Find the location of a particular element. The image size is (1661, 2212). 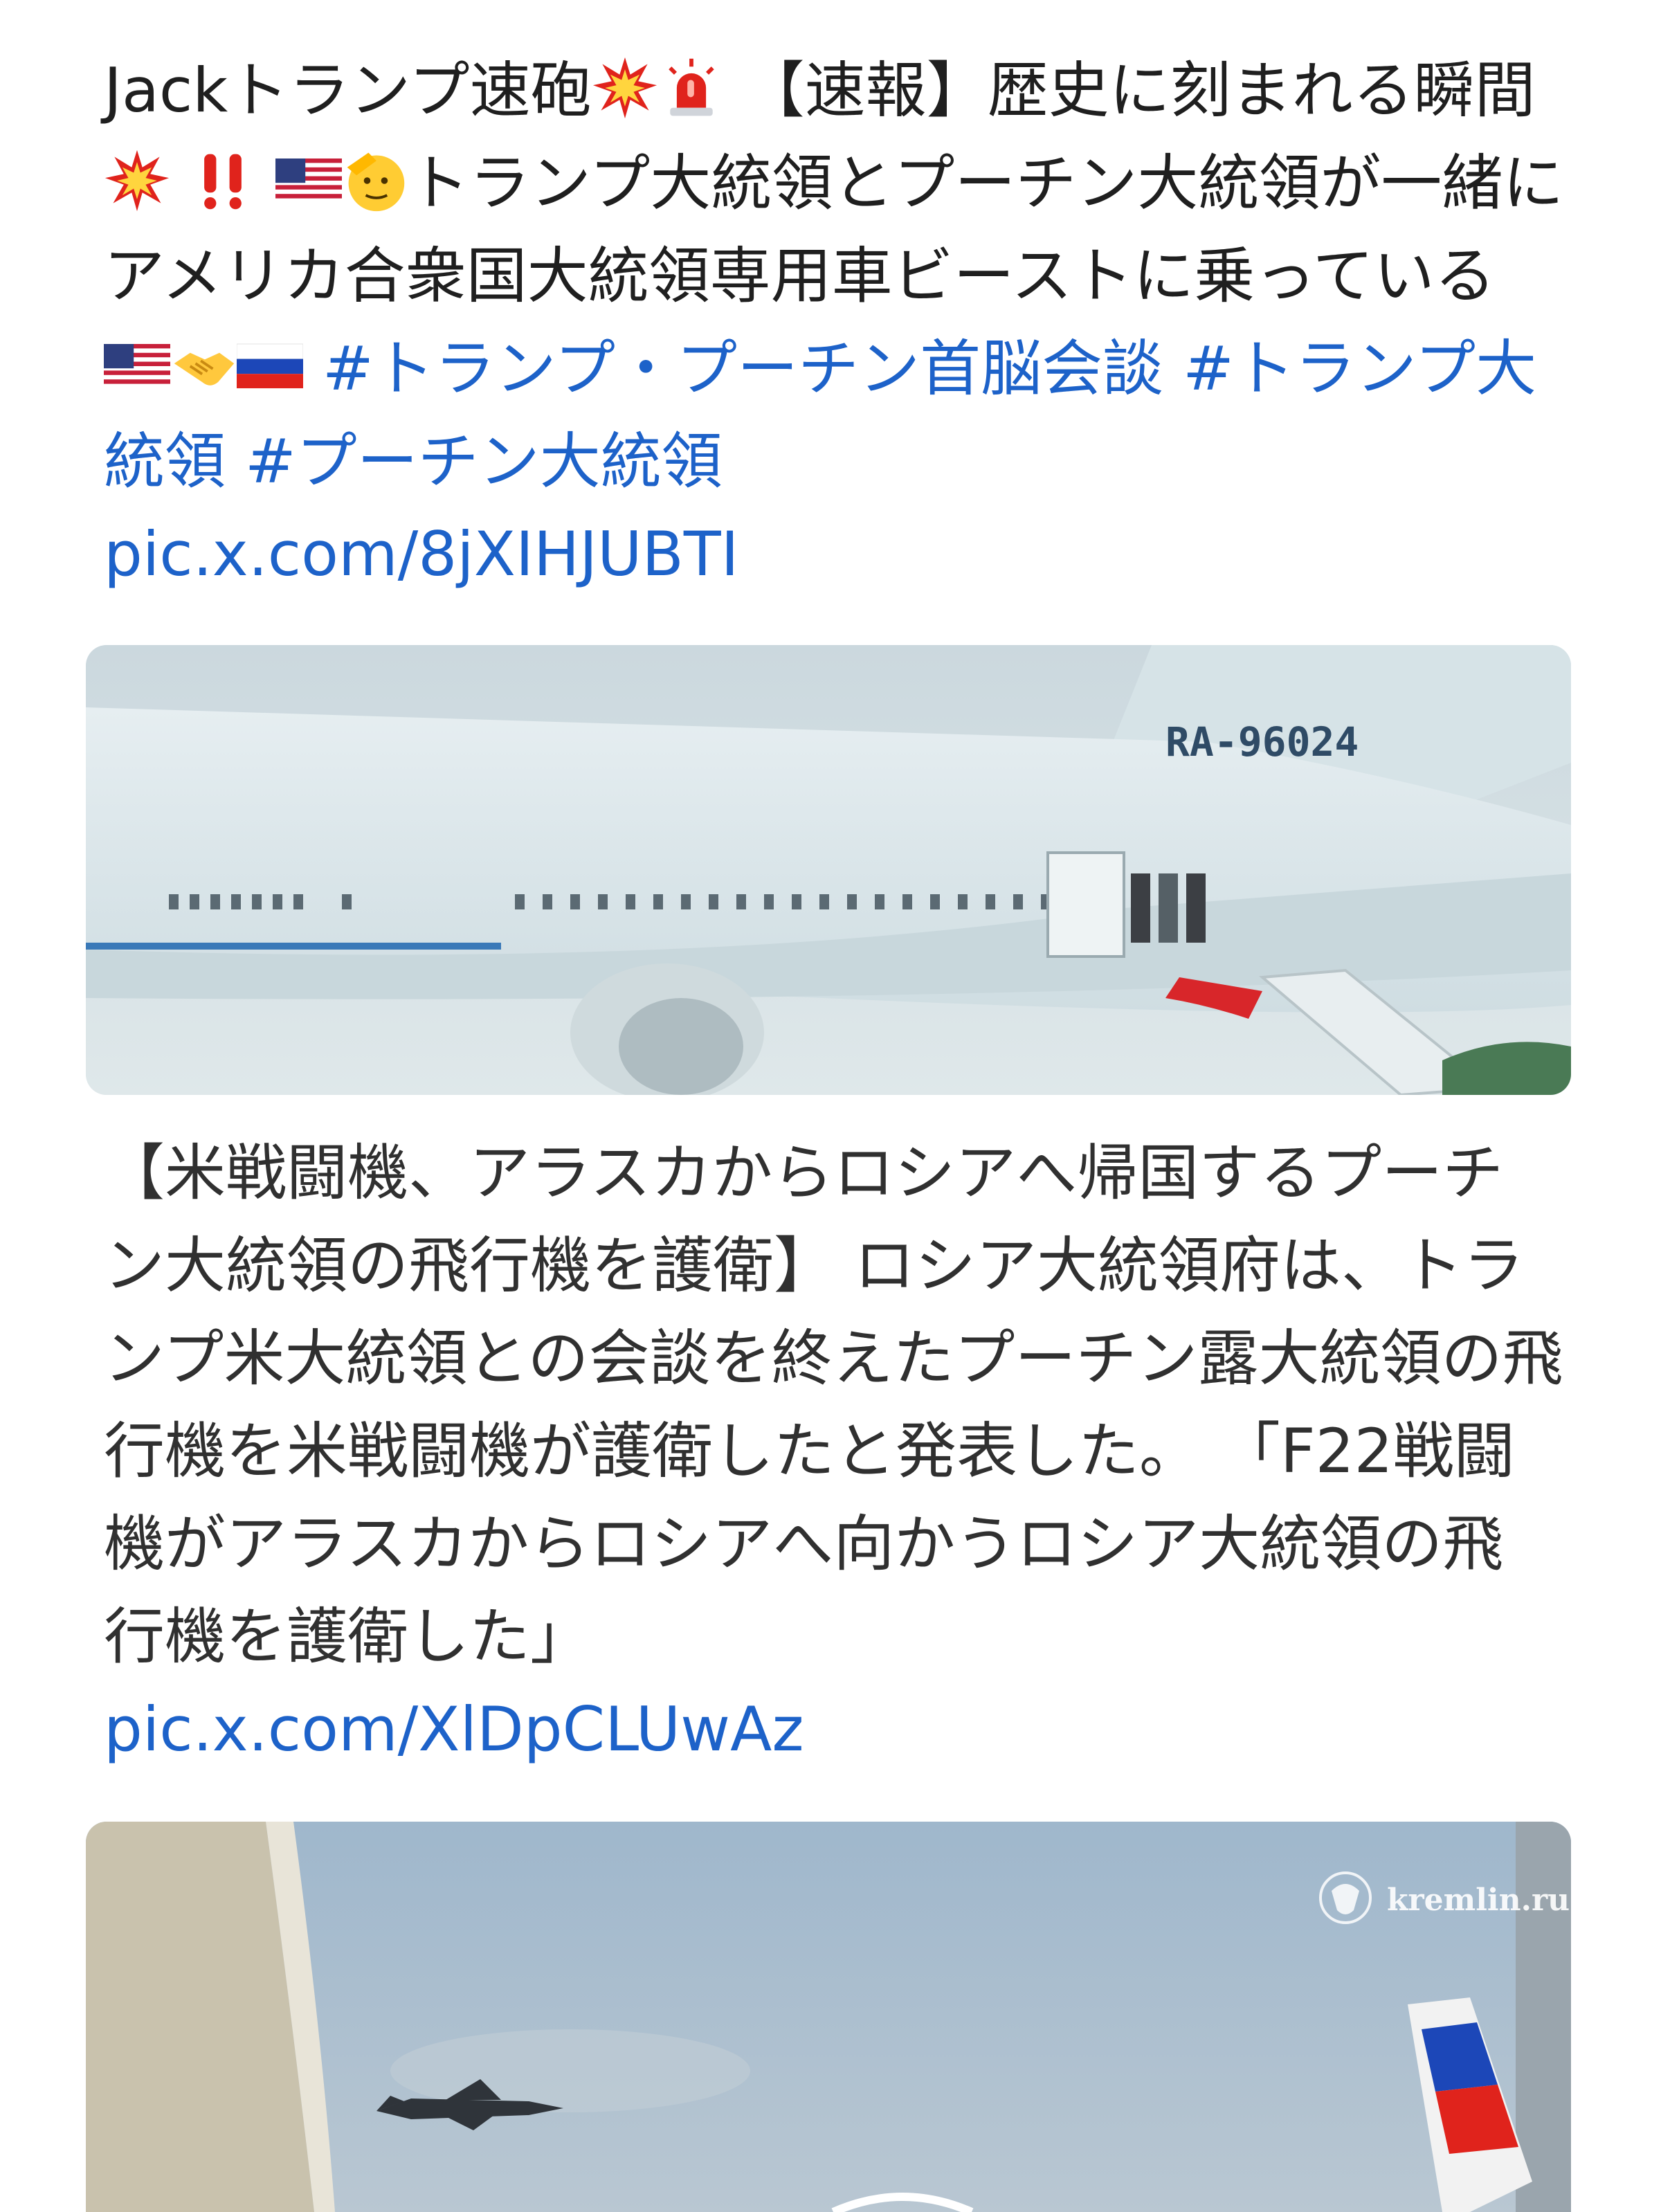

hashtag-president-putin: #プーチン大統領 is located at coordinates (484, 461).